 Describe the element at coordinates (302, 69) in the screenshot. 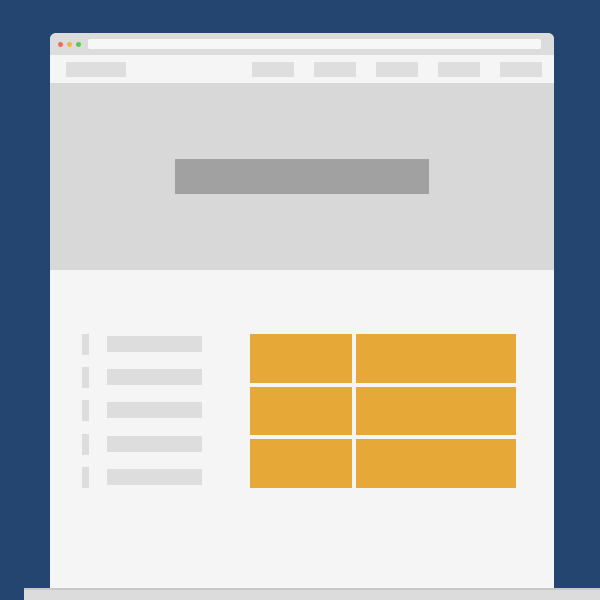

I see `site-navbar` at that location.